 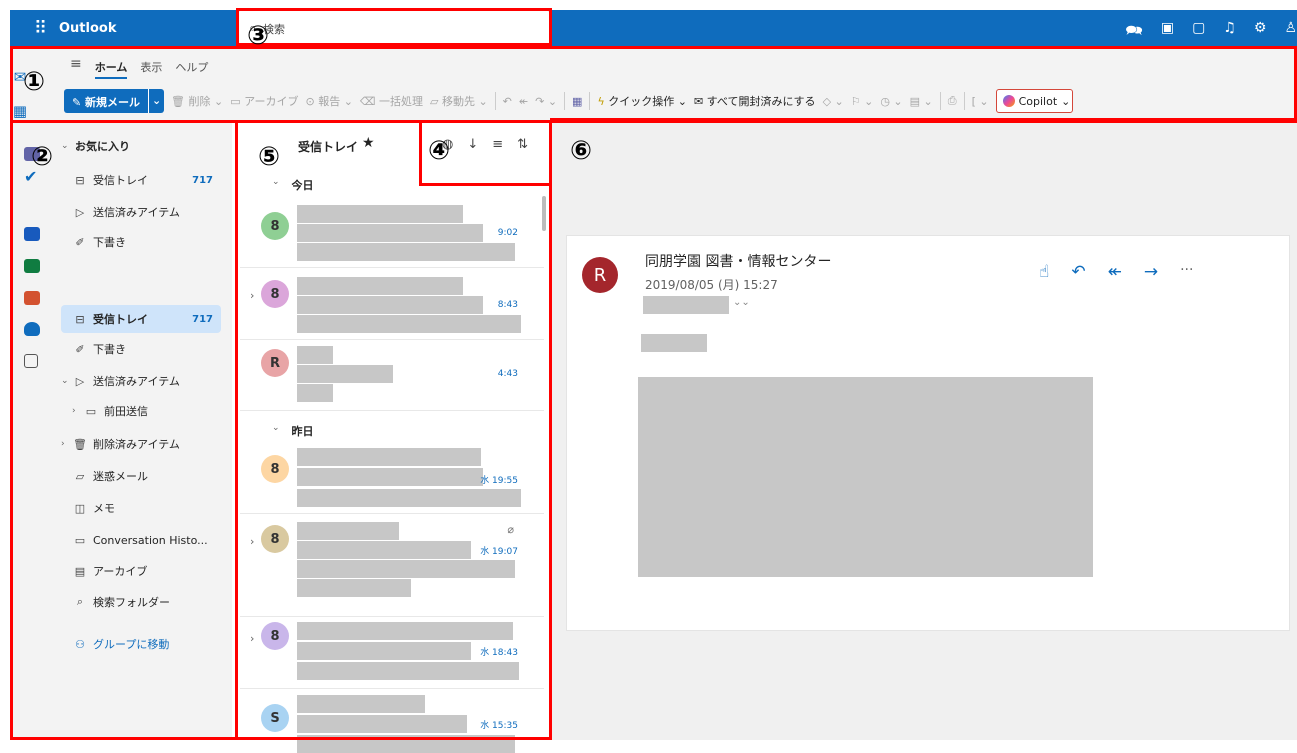 What do you see at coordinates (865, 477) in the screenshot?
I see `redacted-body` at bounding box center [865, 477].